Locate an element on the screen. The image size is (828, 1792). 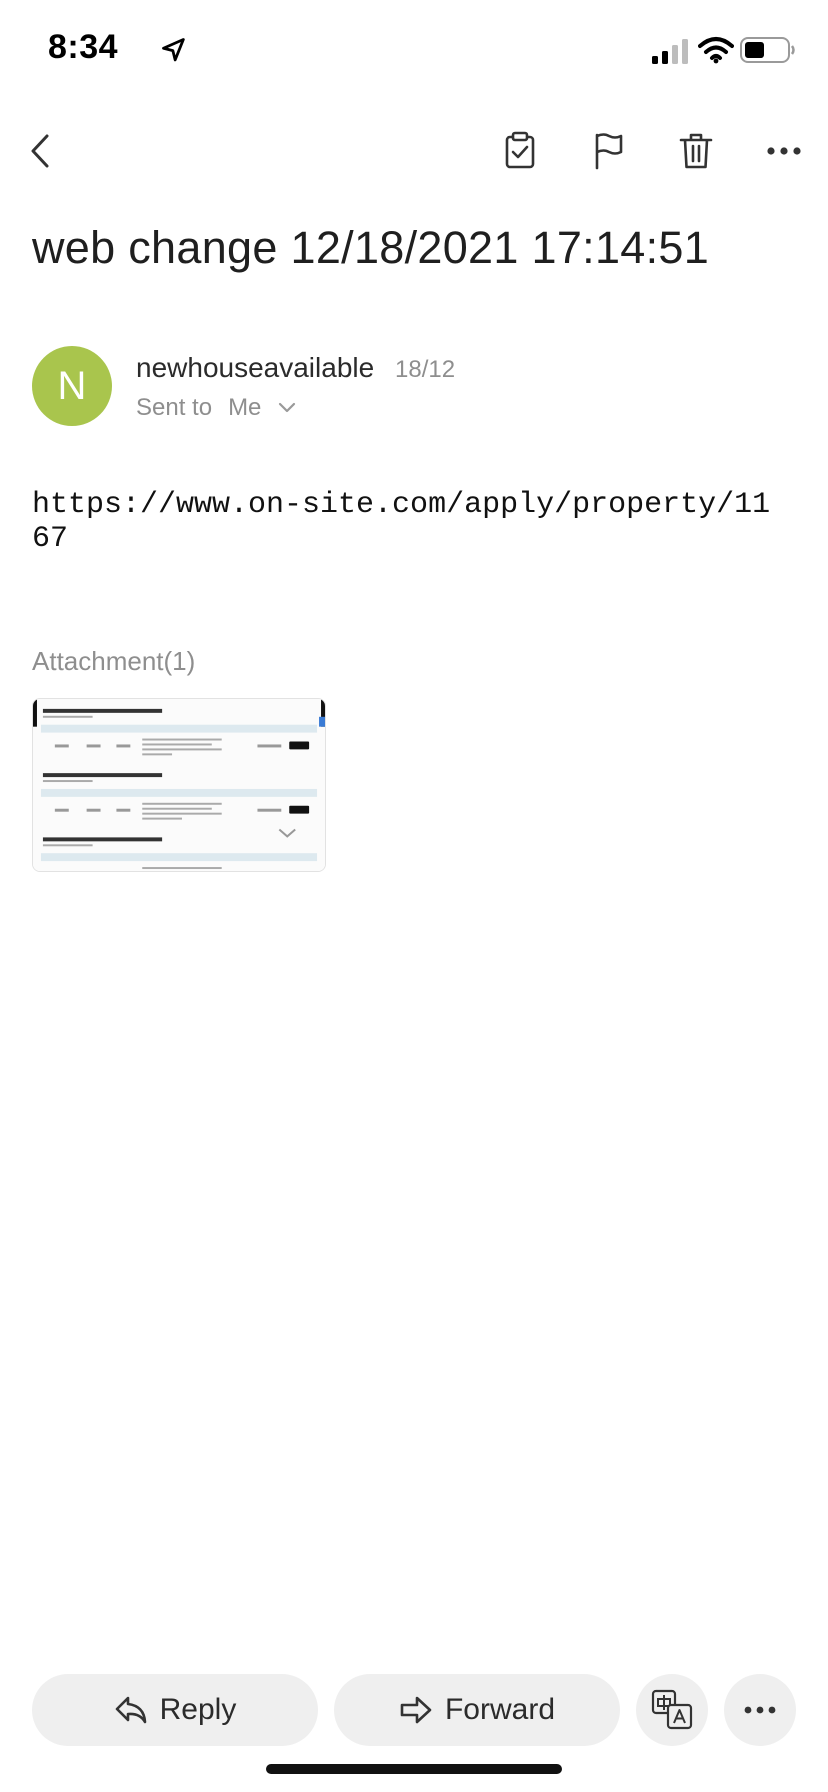
translate-button is located at coordinates (672, 1710).